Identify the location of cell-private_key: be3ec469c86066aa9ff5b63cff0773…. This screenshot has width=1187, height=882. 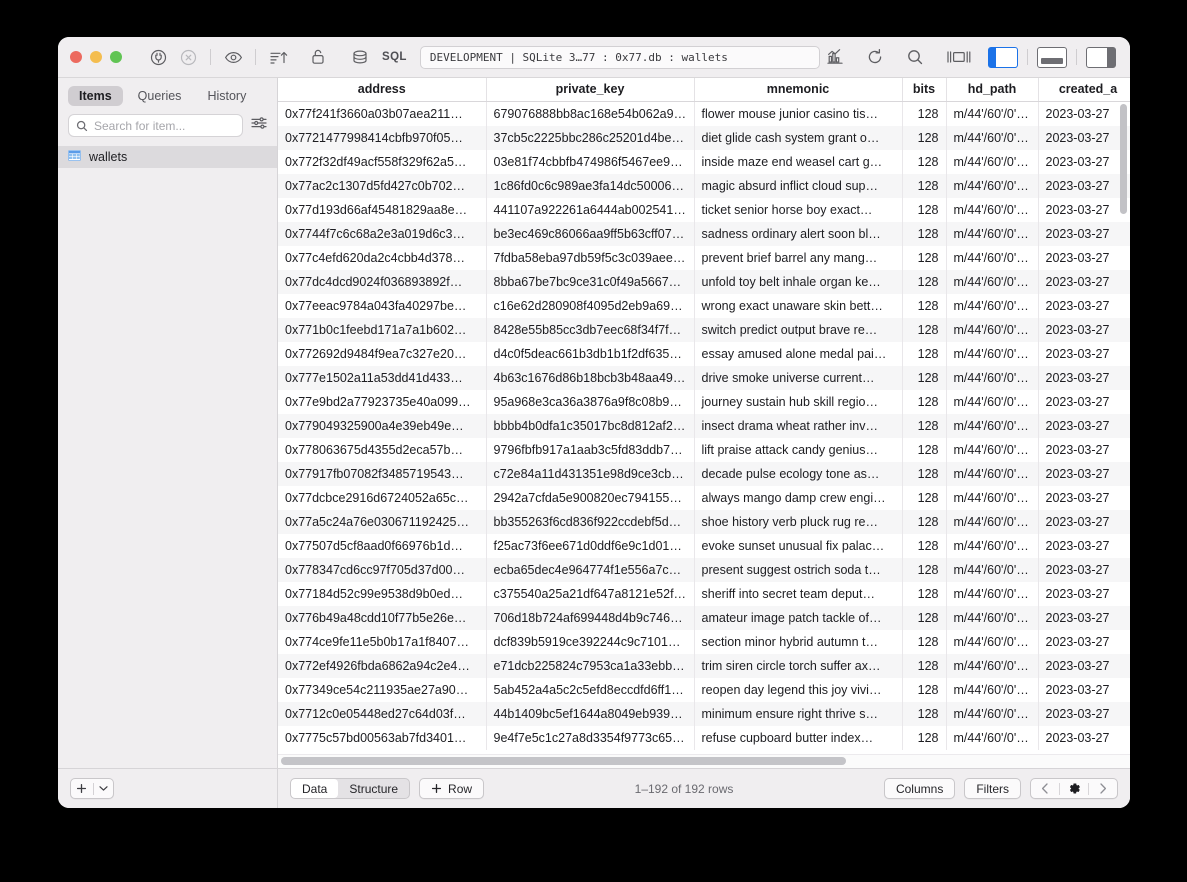
(590, 233).